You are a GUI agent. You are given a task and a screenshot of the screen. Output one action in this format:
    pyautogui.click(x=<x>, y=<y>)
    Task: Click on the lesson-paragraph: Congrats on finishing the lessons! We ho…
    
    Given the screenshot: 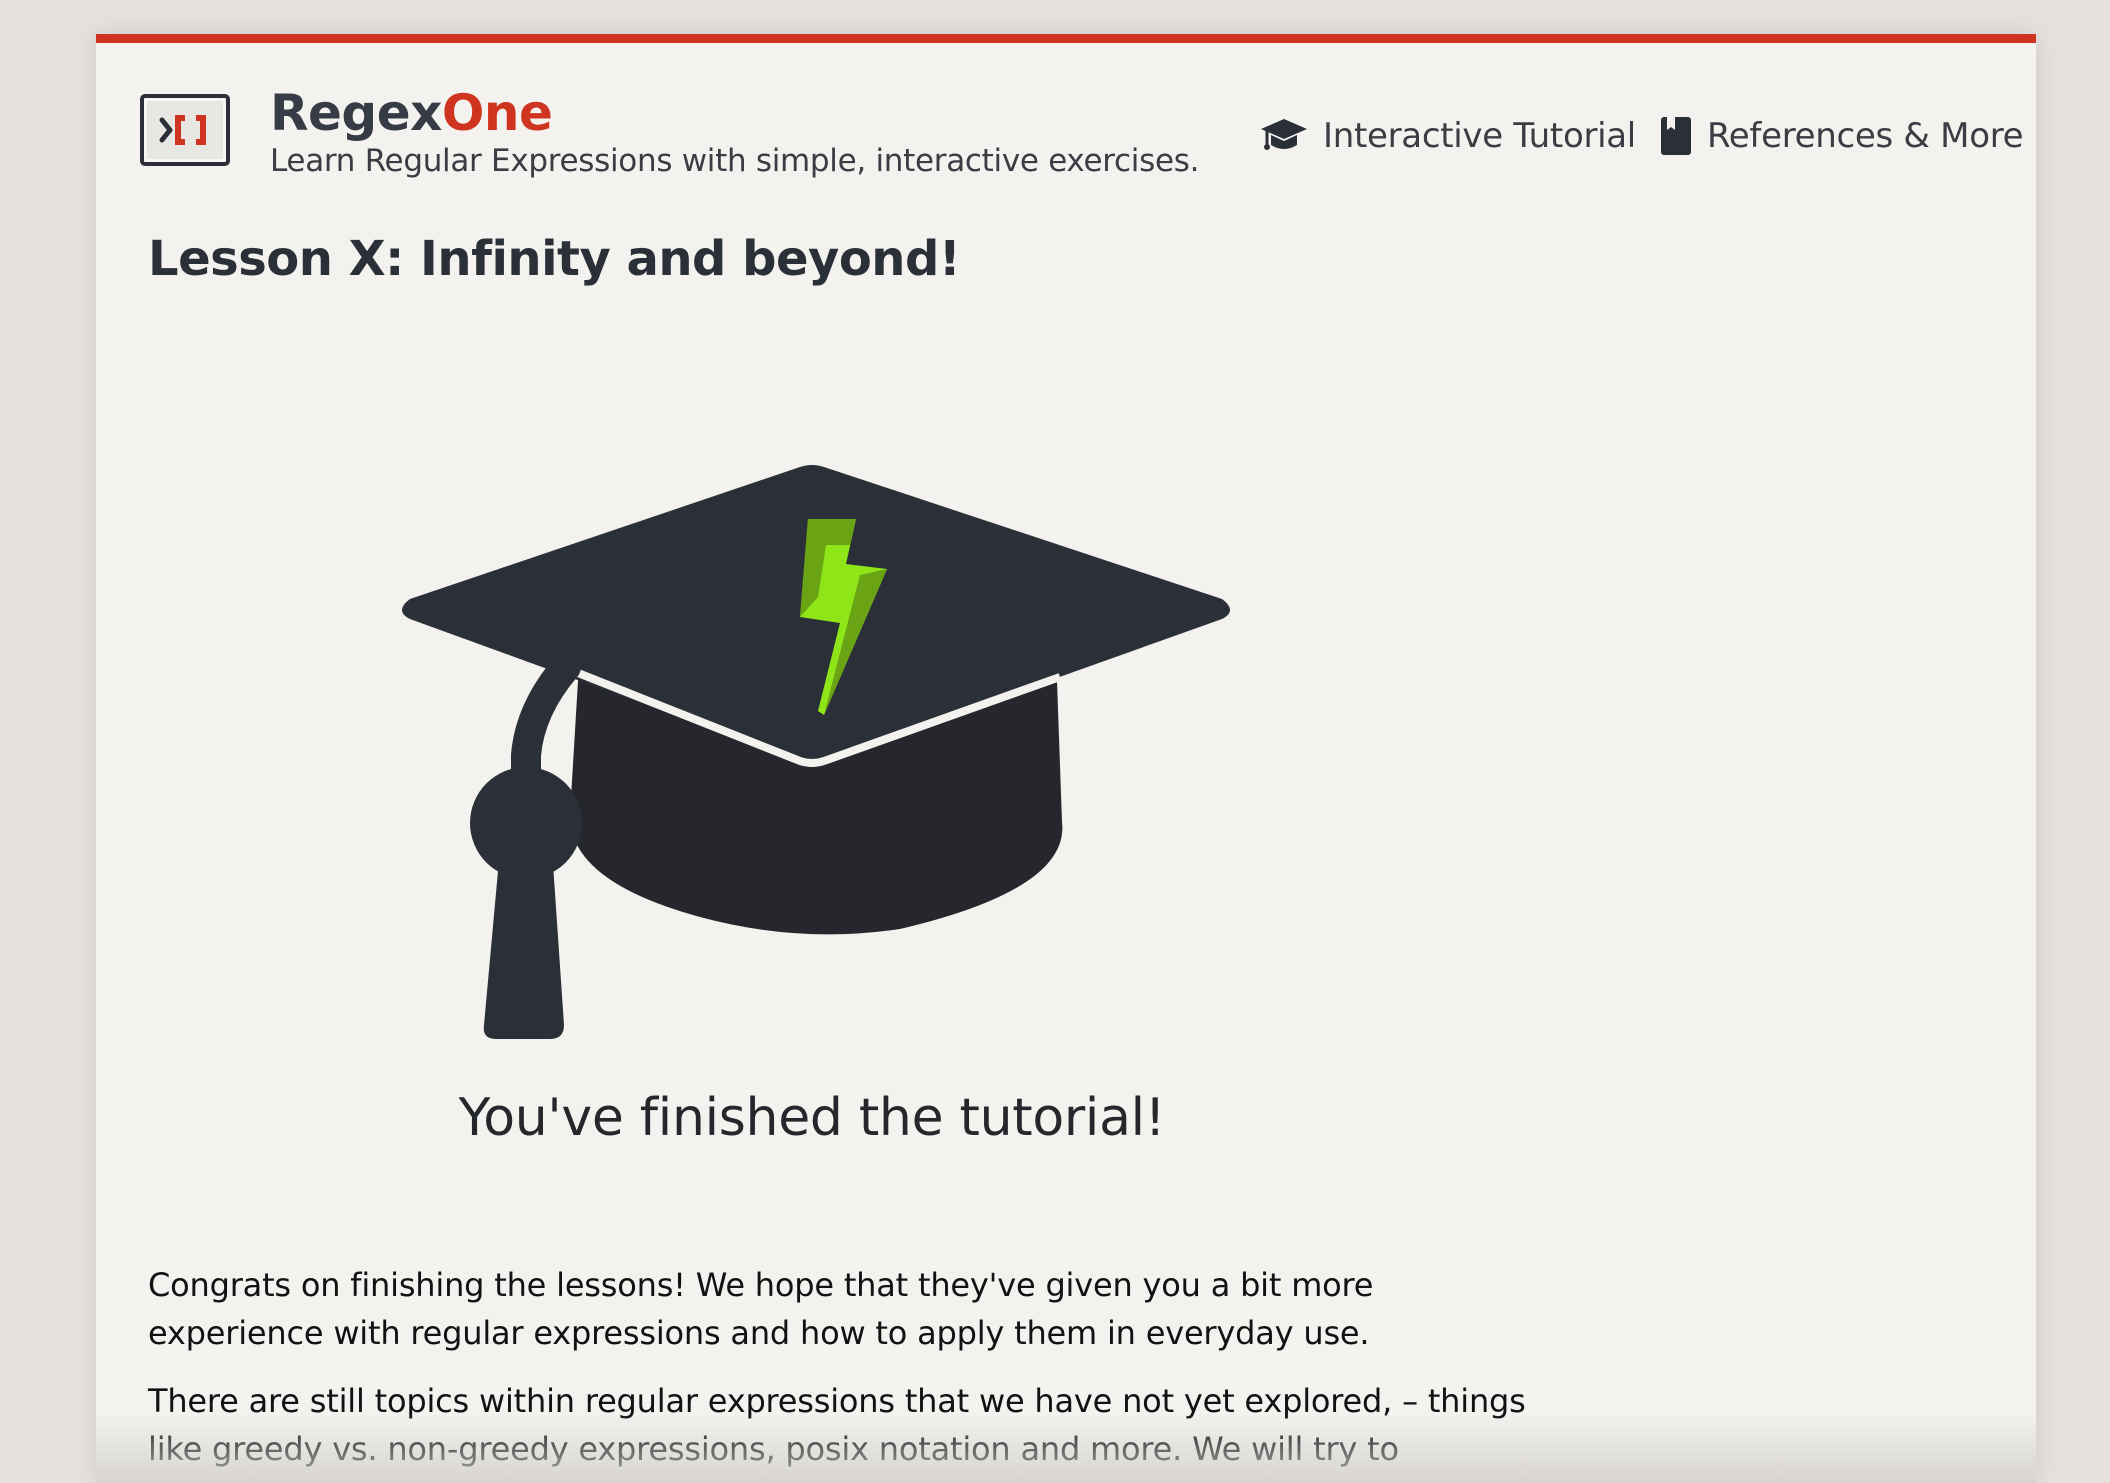 What is the action you would take?
    pyautogui.click(x=761, y=1309)
    